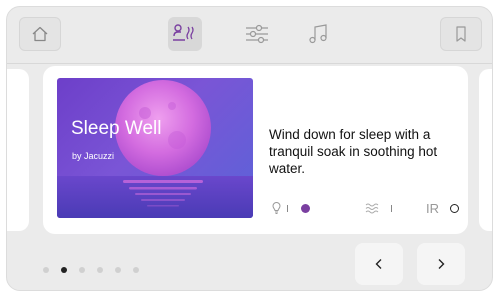  Describe the element at coordinates (18, 150) in the screenshot. I see `previous-card-peek` at that location.